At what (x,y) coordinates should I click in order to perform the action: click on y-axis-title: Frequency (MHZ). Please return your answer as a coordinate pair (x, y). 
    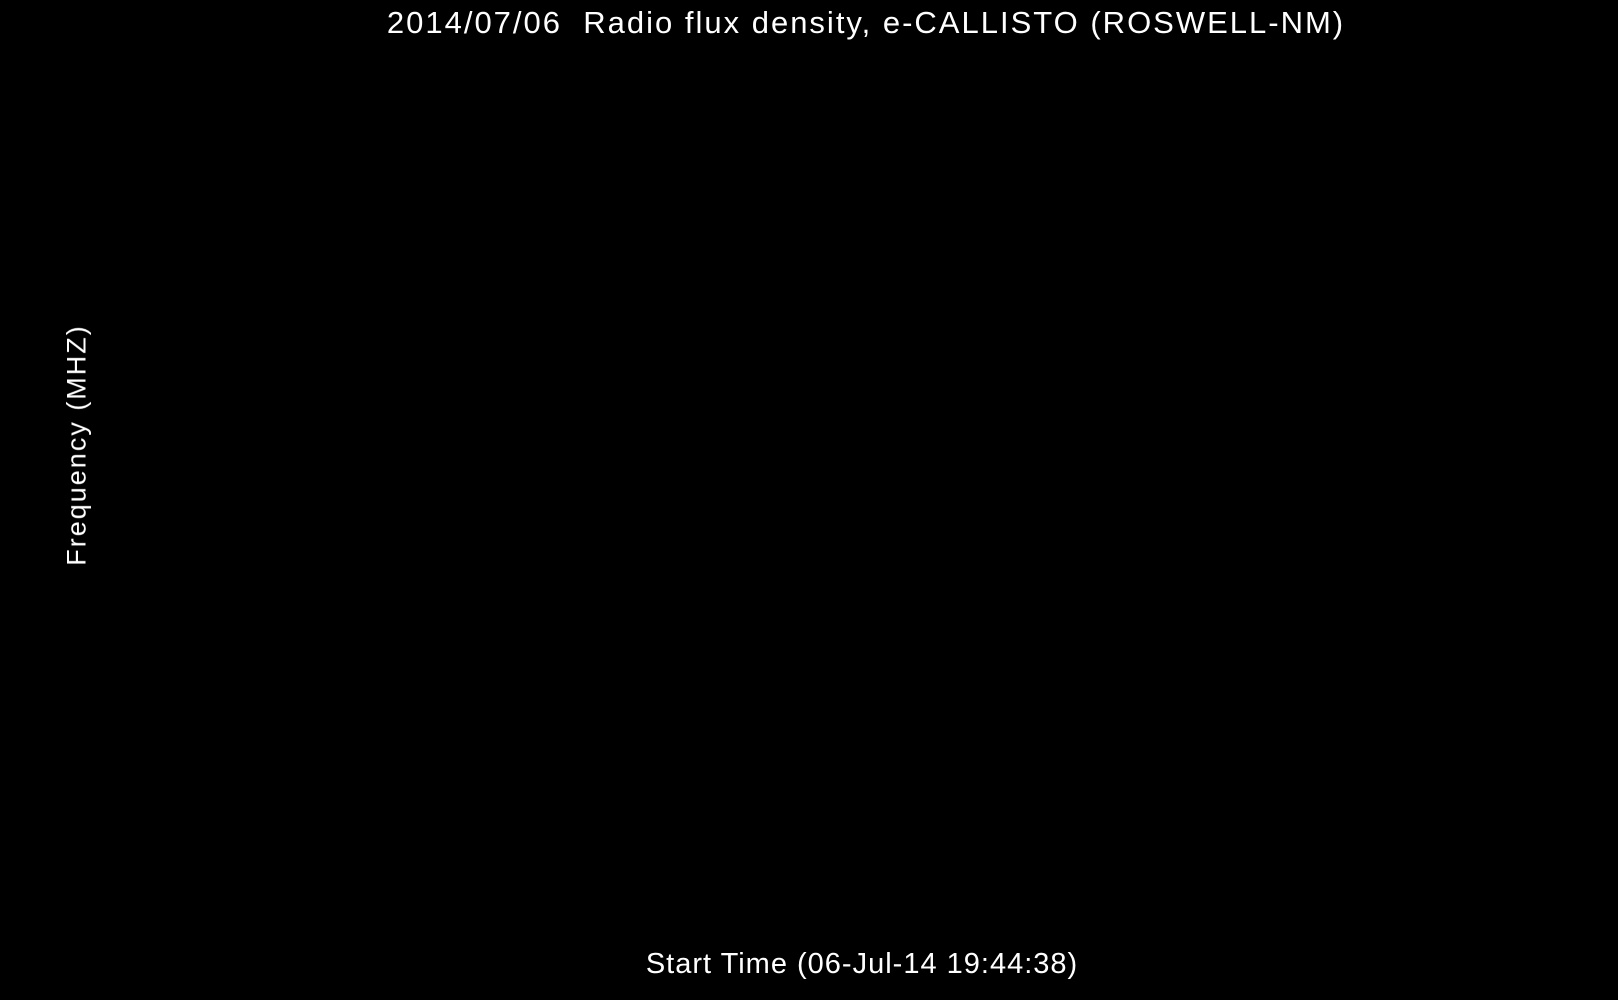
    Looking at the image, I should click on (76, 445).